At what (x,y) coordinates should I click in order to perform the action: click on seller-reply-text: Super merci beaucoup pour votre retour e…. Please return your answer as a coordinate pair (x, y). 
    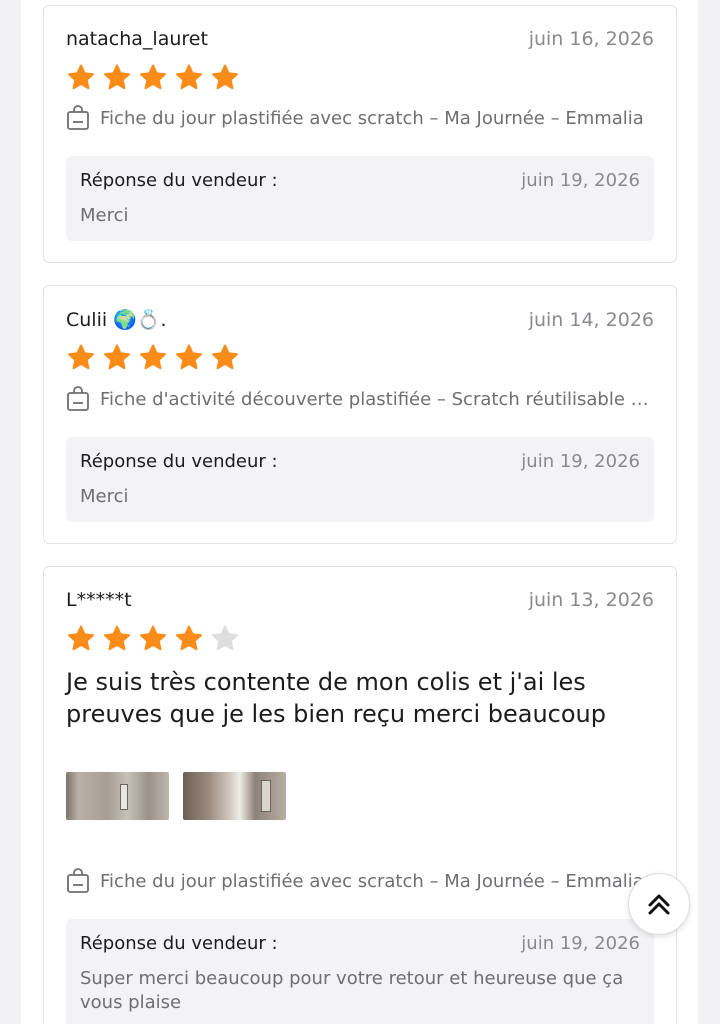
    Looking at the image, I should click on (352, 990).